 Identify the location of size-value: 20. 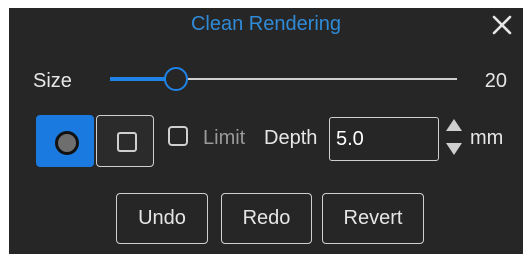
(495, 81).